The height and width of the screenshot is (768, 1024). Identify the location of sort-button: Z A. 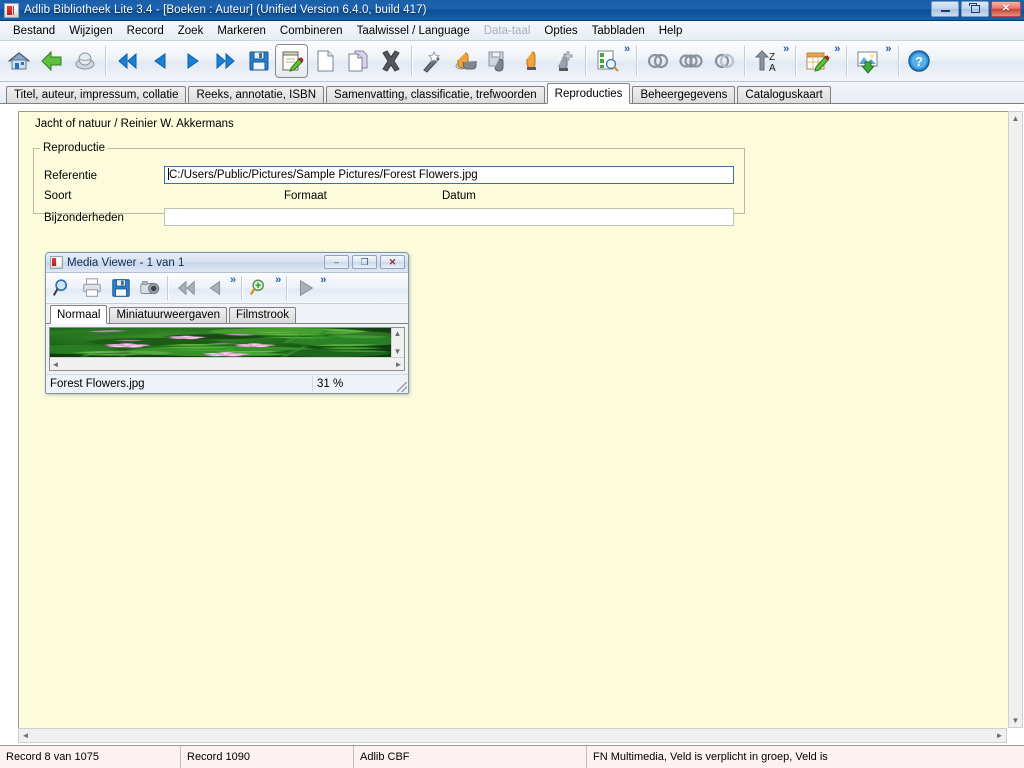
(765, 61).